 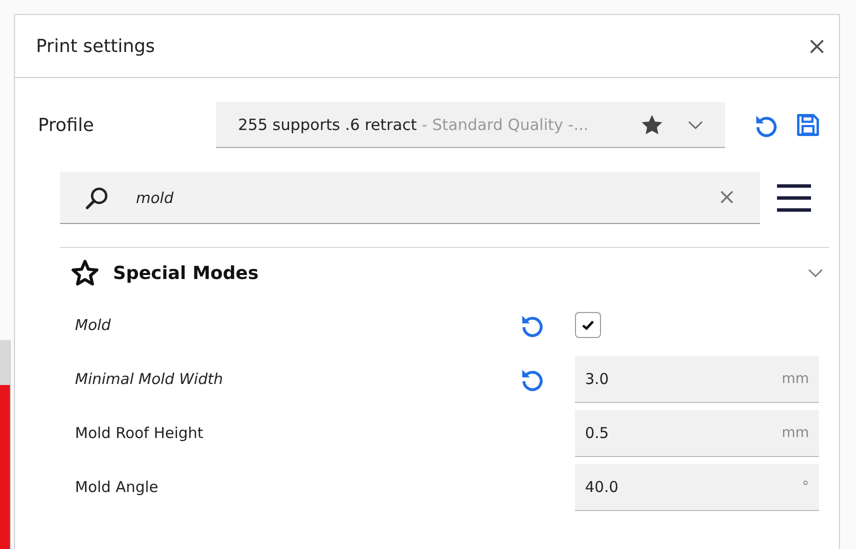 What do you see at coordinates (149, 379) in the screenshot?
I see `setting-label: Minimal Mold Width` at bounding box center [149, 379].